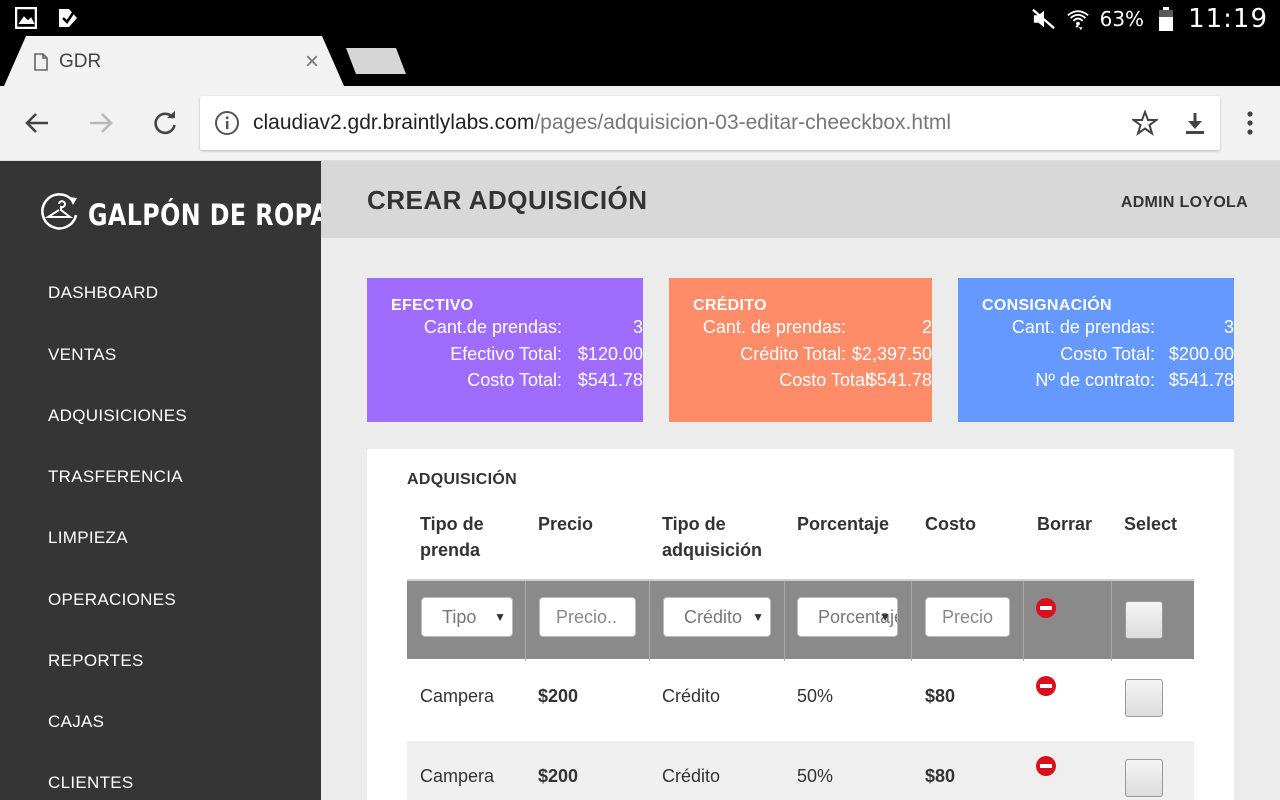  Describe the element at coordinates (452, 537) in the screenshot. I see `column-header-tipo-prenda: Tipo de prenda` at that location.